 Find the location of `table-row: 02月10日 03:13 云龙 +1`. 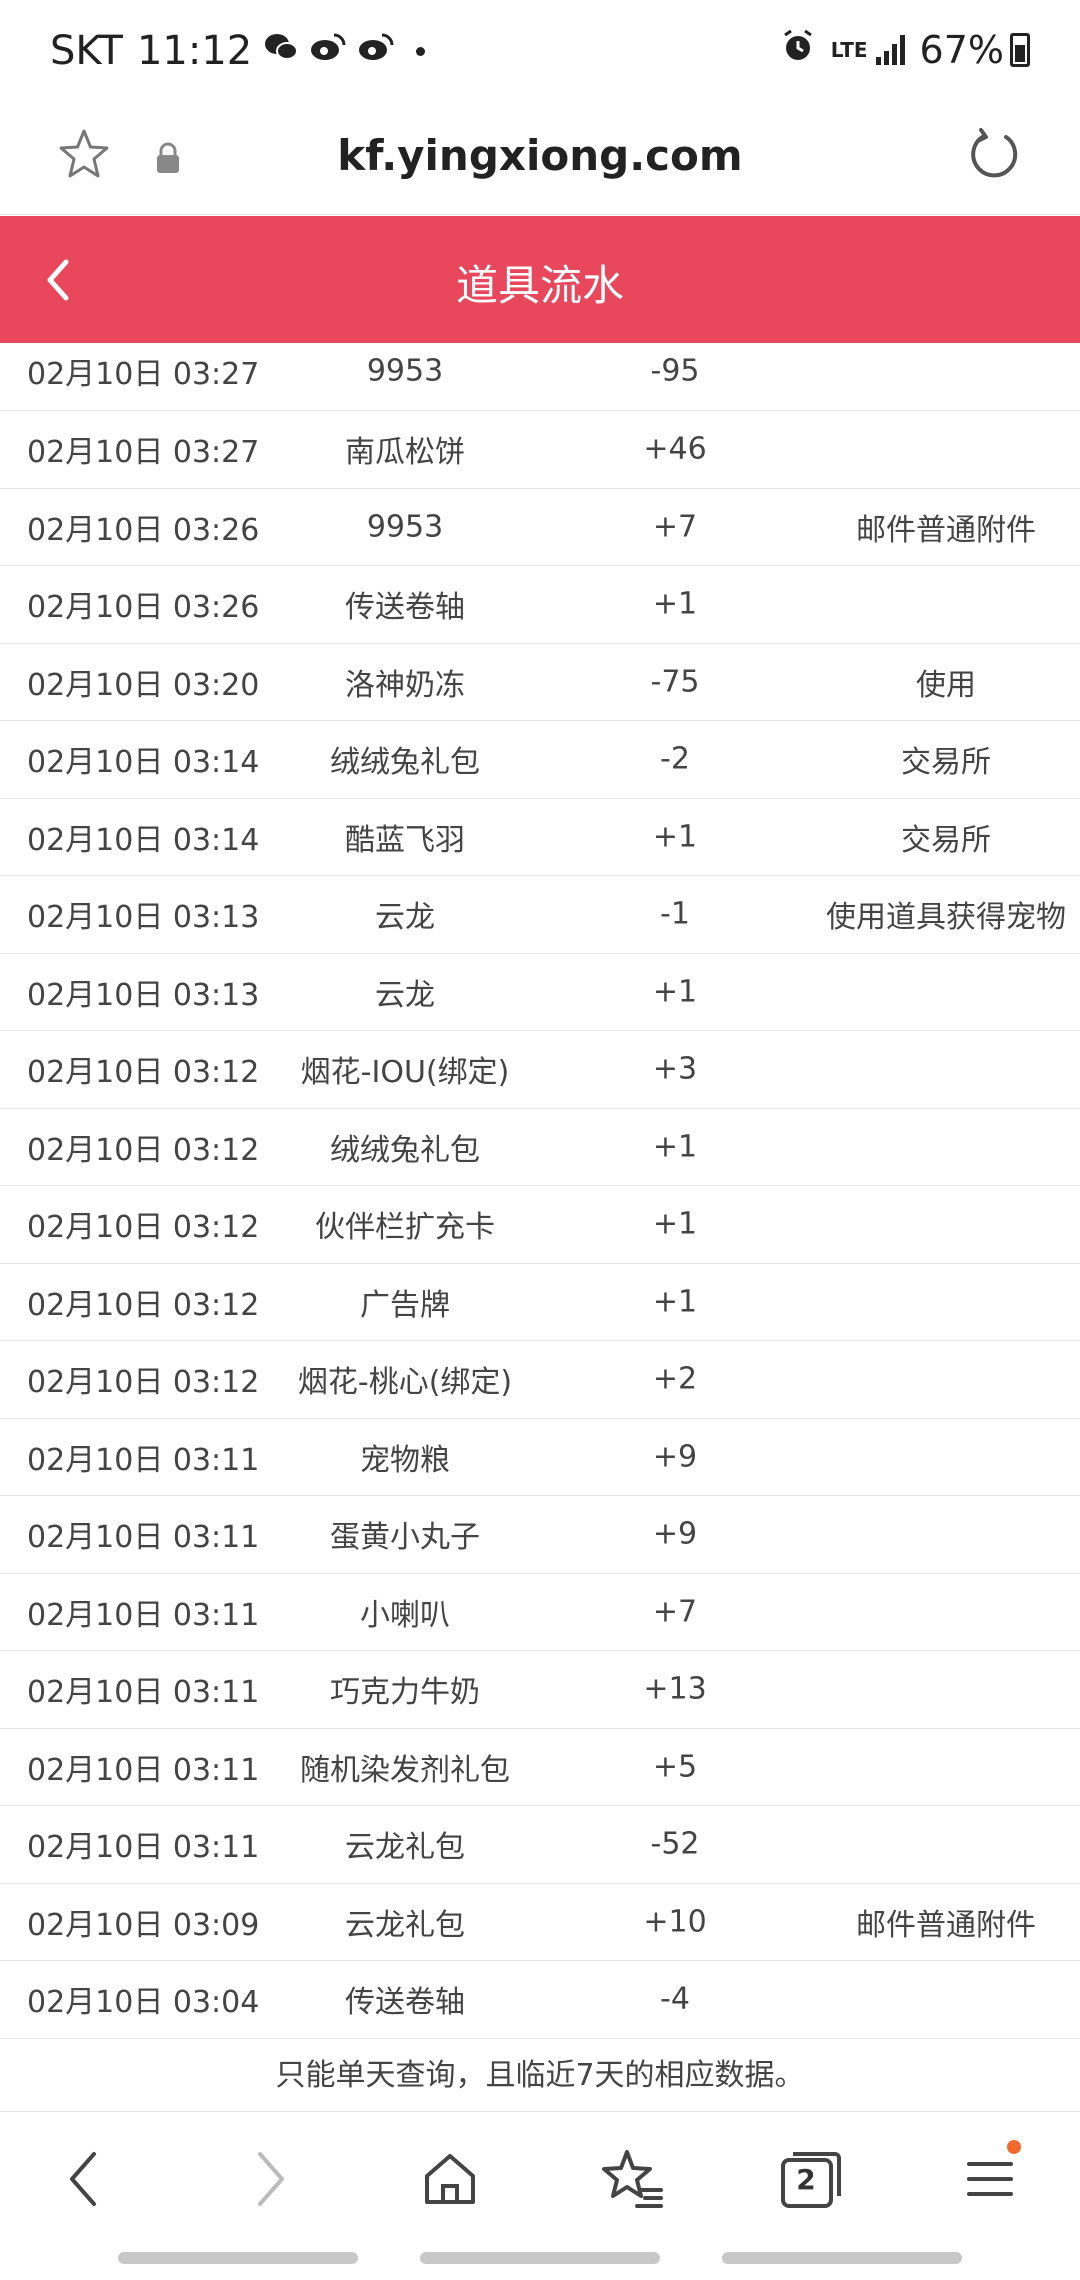

table-row: 02月10日 03:13 云龙 +1 is located at coordinates (540, 992).